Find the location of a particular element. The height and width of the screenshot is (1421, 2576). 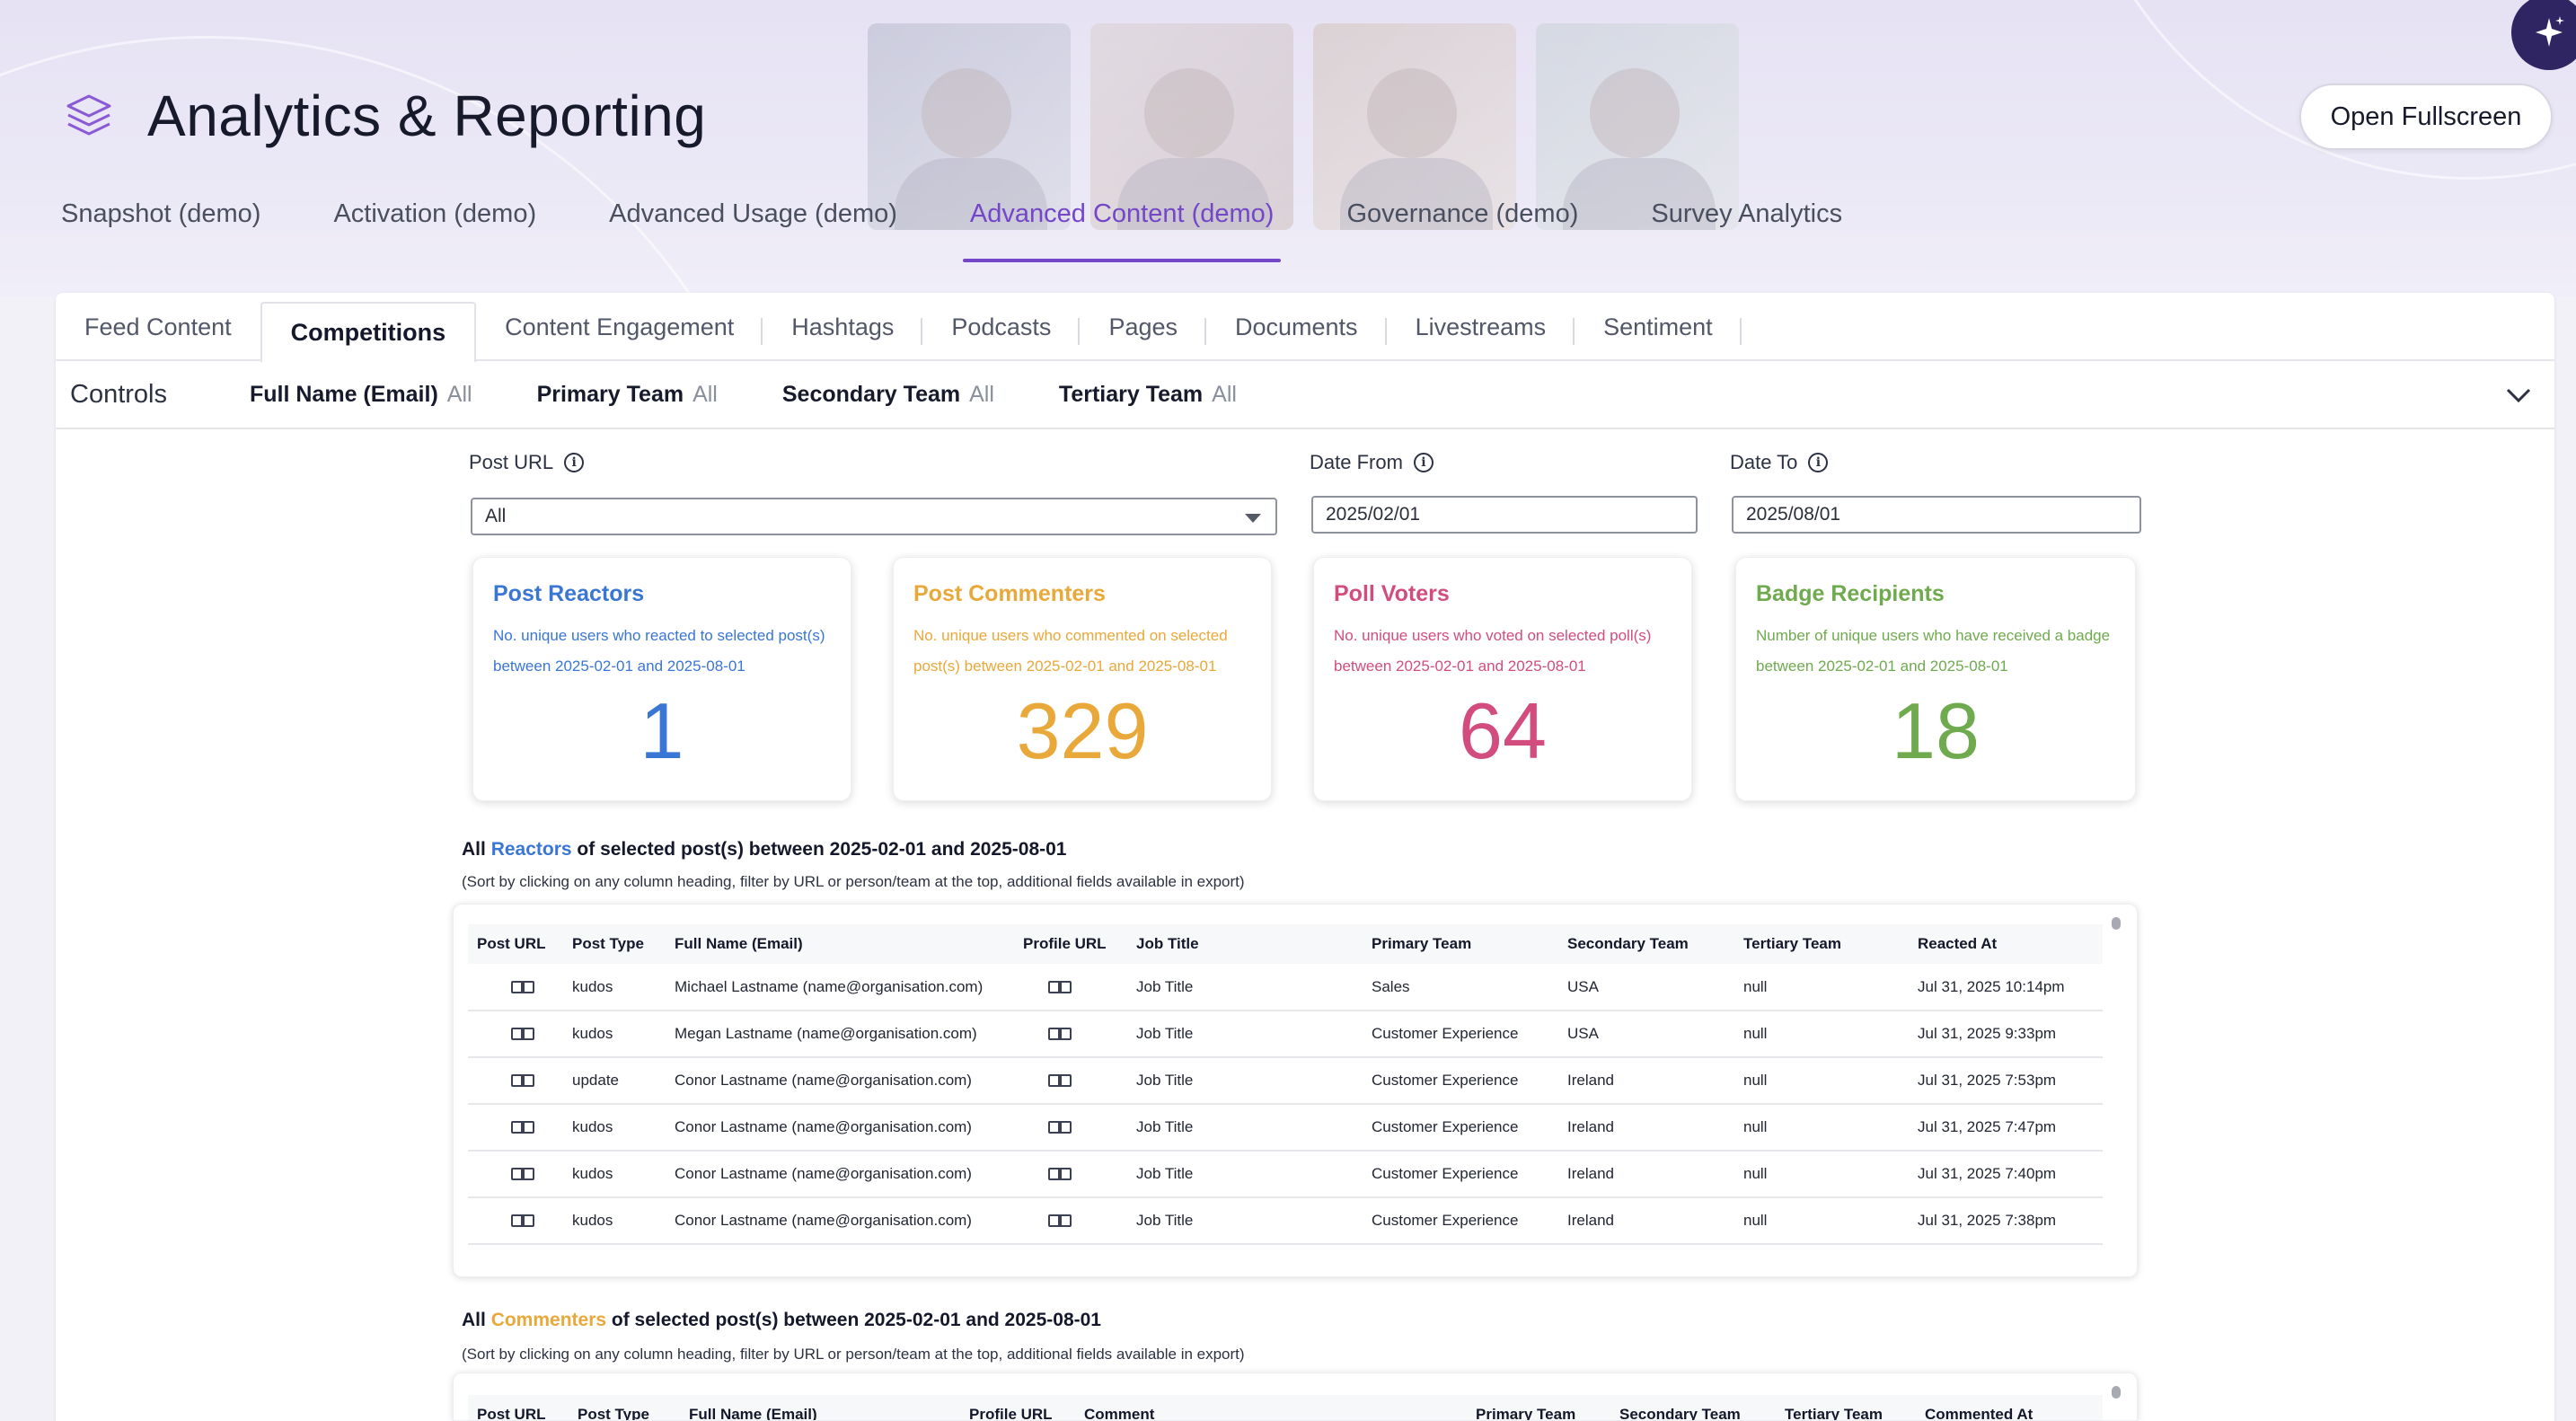

filter-value: All is located at coordinates (981, 394).